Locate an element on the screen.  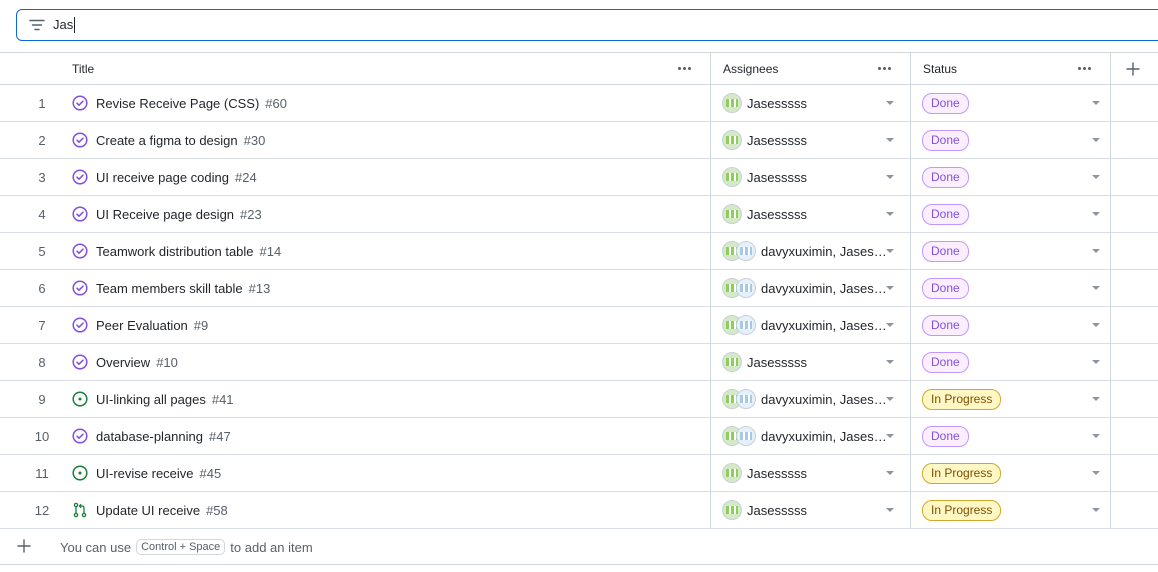
row-title: UI-linking all pages #41 is located at coordinates (152, 399).